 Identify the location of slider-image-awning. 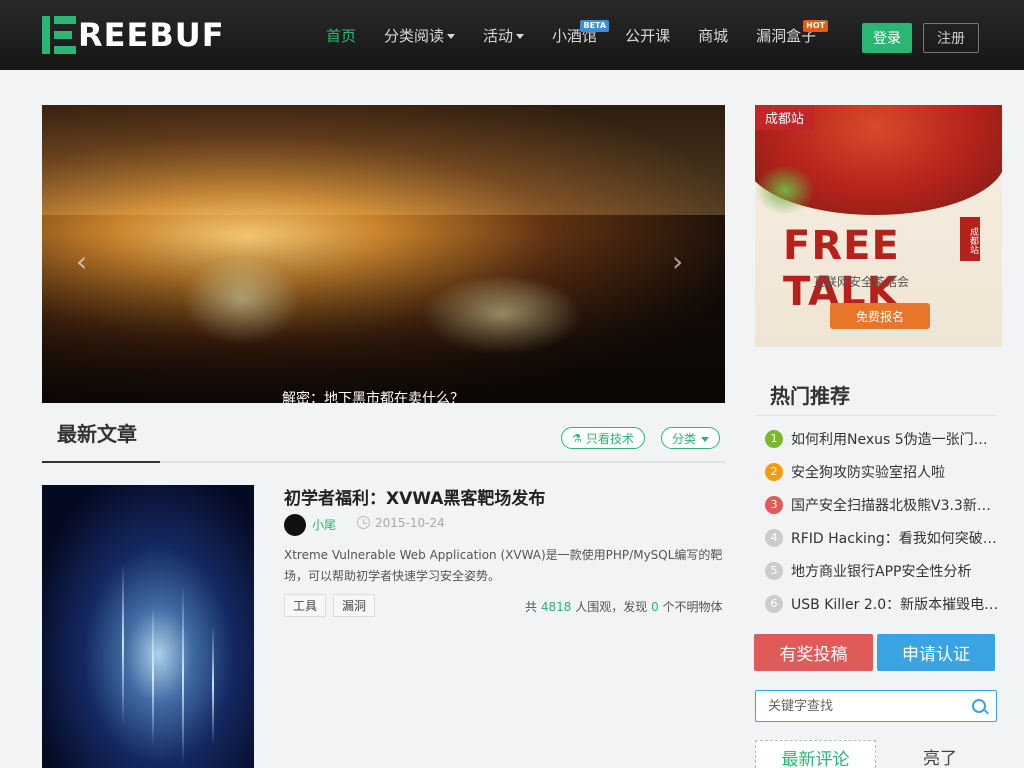
(383, 160).